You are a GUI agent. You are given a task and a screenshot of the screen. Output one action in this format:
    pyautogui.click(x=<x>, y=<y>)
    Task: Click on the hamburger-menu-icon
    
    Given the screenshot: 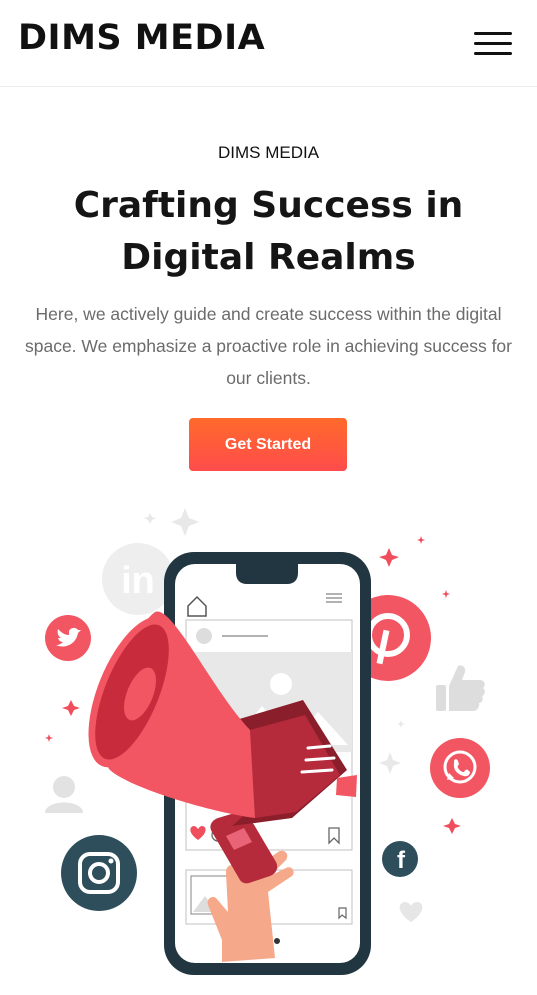 What is the action you would take?
    pyautogui.click(x=493, y=44)
    